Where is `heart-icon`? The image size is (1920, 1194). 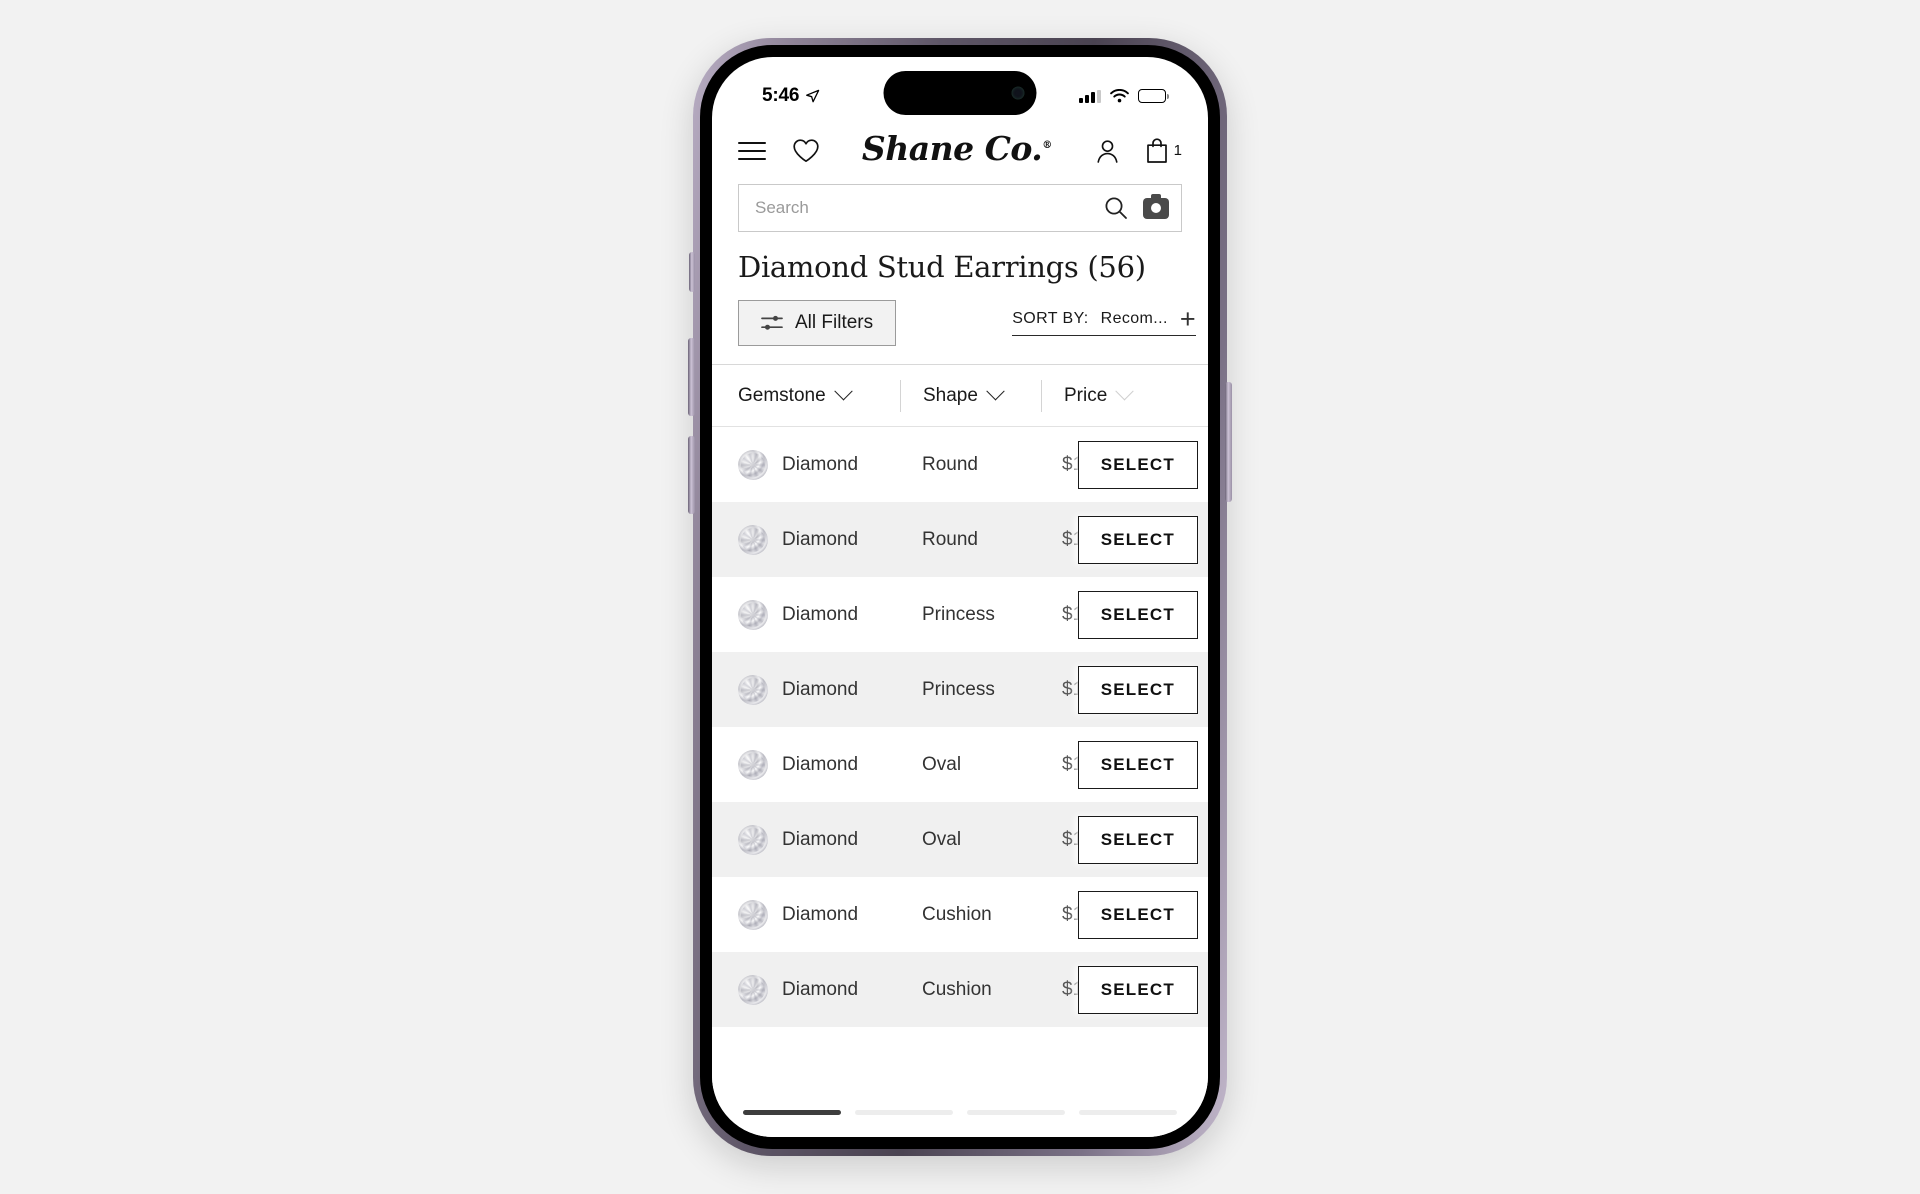 heart-icon is located at coordinates (806, 151).